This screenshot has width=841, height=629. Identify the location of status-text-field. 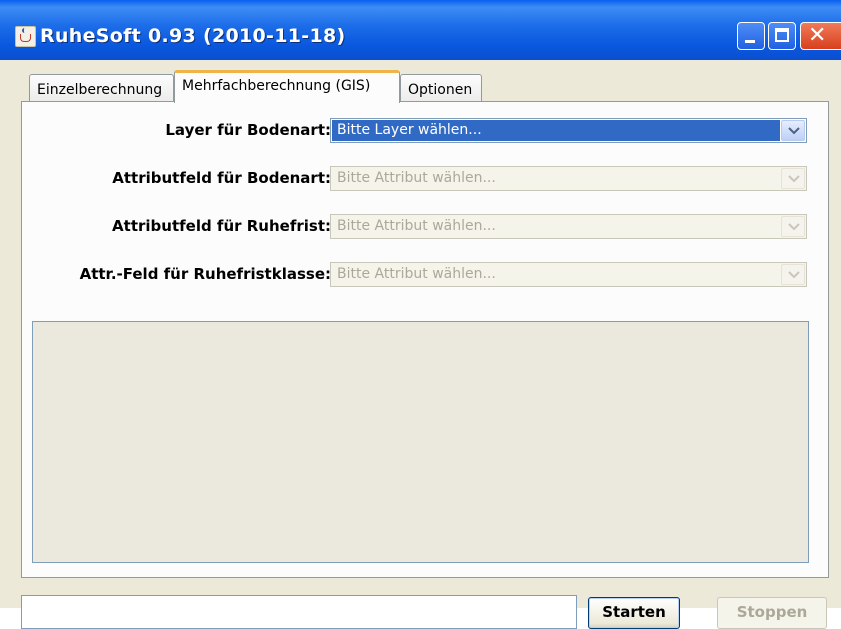
(299, 612).